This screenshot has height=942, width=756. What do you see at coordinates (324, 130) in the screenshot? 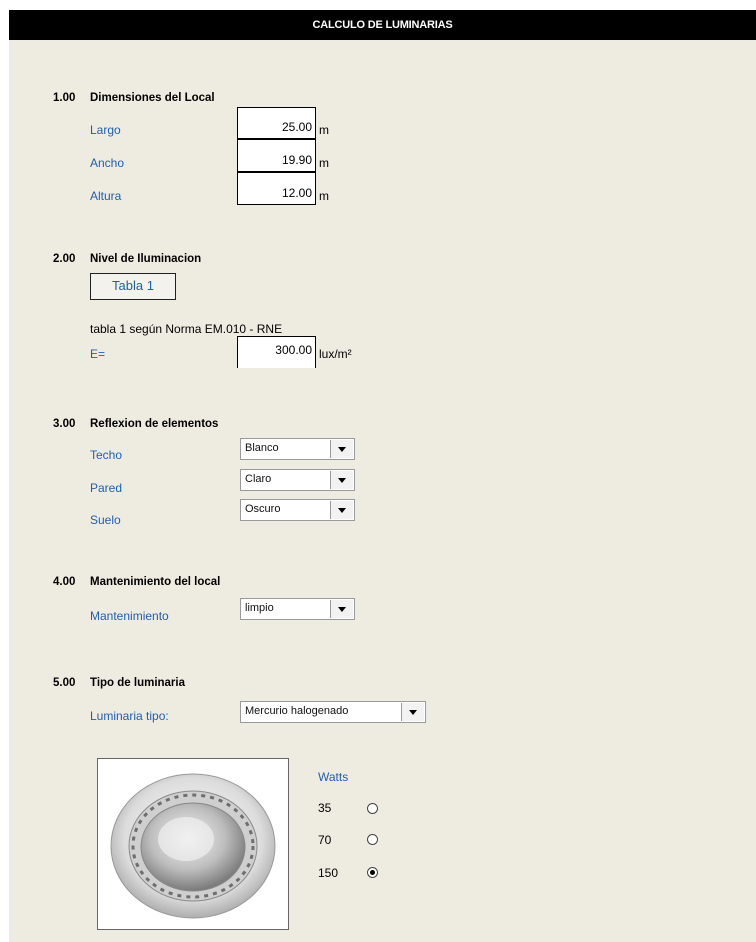
I see `largo-unit: m` at bounding box center [324, 130].